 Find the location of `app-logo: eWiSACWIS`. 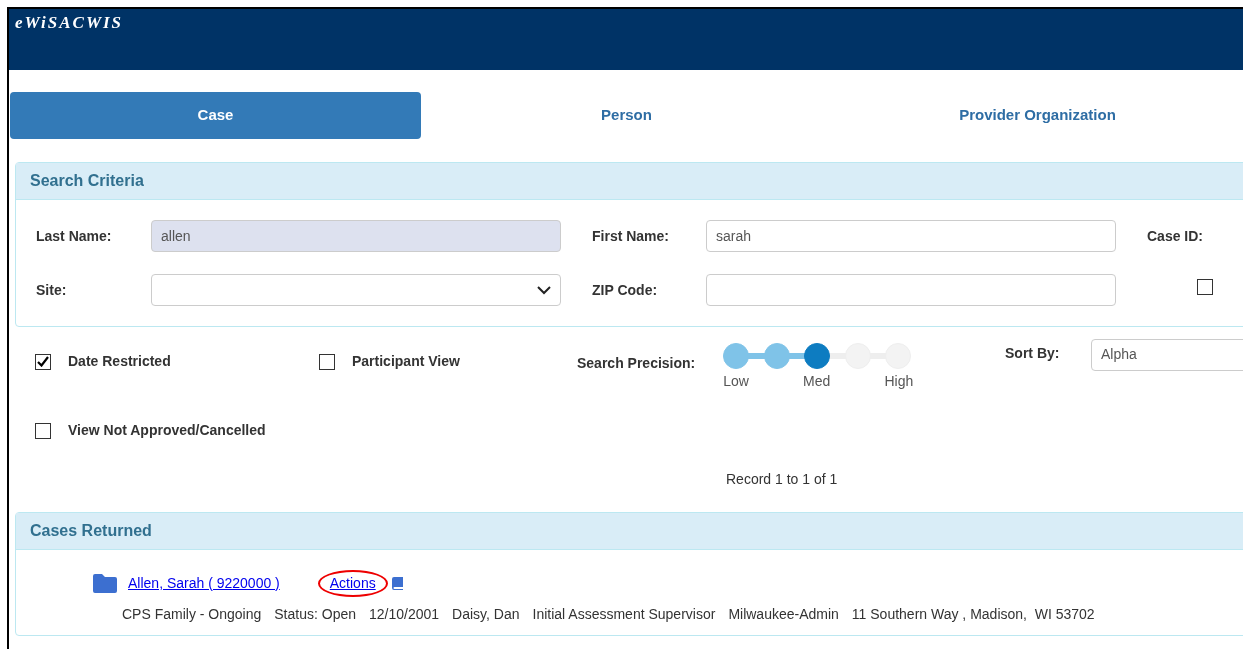

app-logo: eWiSACWIS is located at coordinates (69, 22).